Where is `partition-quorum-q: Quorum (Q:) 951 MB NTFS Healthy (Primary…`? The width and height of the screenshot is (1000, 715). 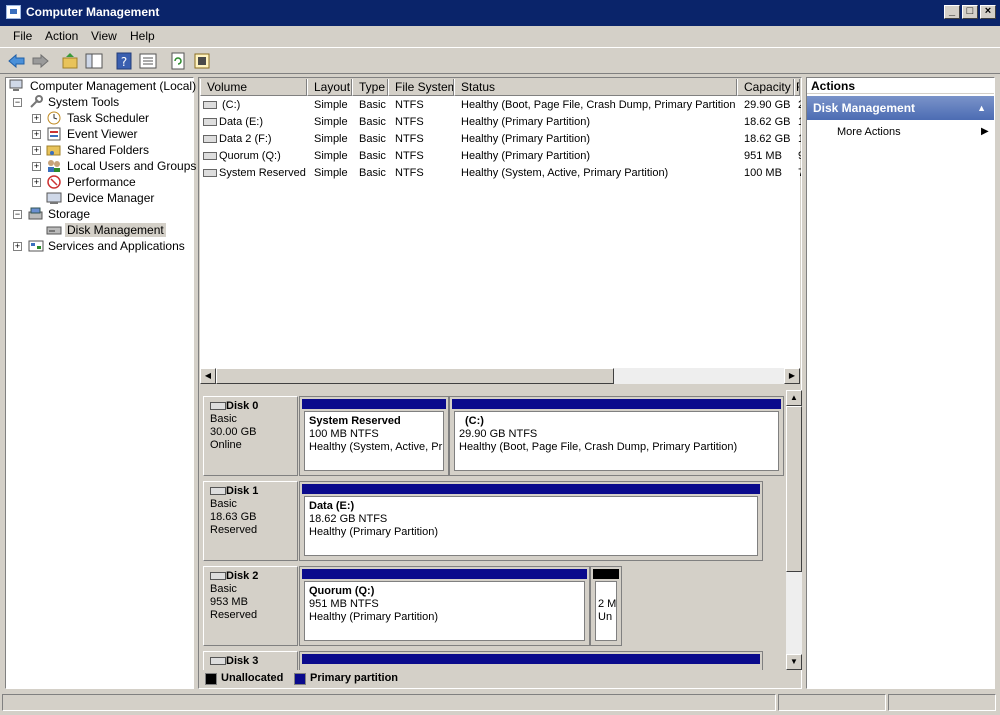
partition-quorum-q: Quorum (Q:) 951 MB NTFS Healthy (Primary… is located at coordinates (444, 606).